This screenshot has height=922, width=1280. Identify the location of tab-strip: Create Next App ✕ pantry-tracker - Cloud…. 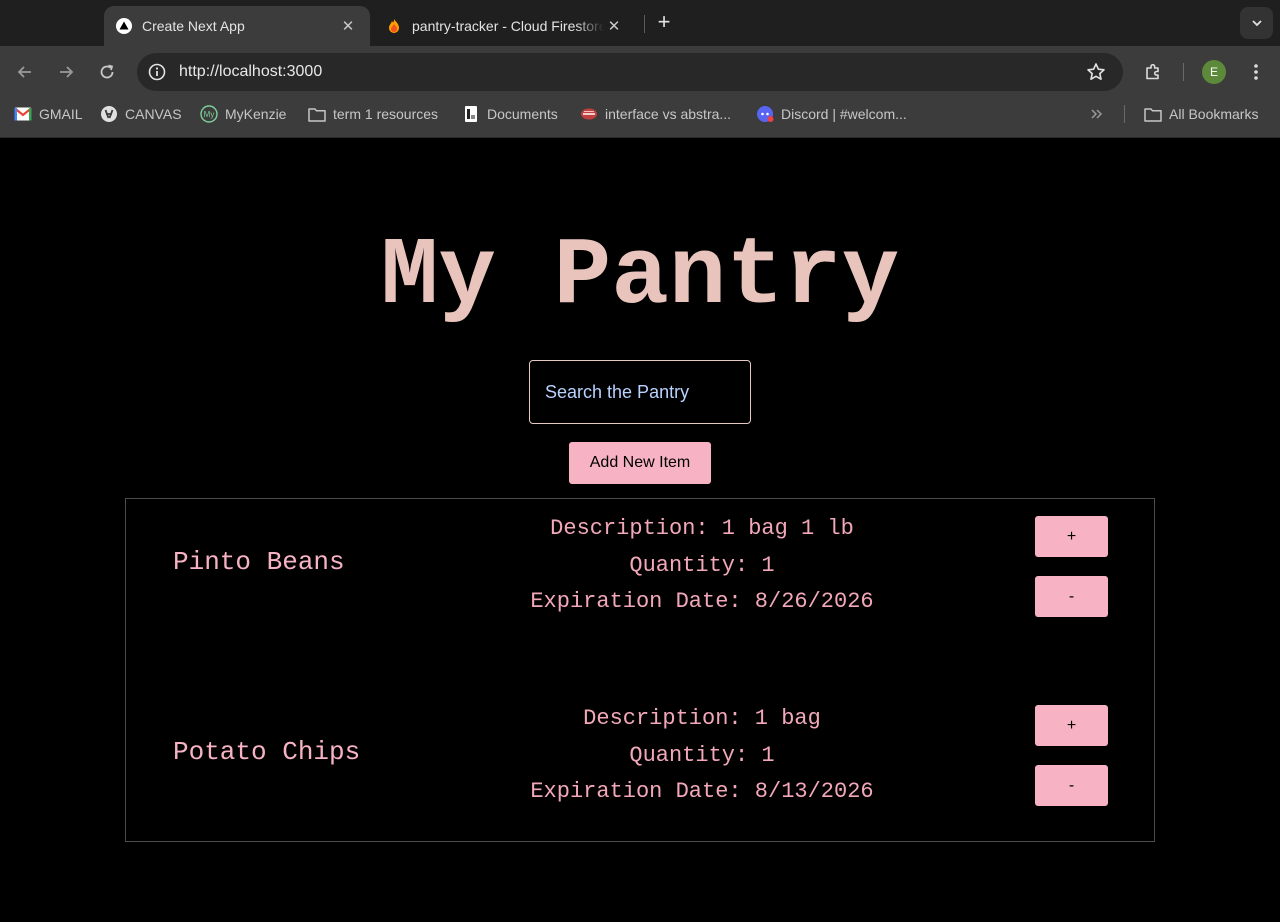
(640, 23).